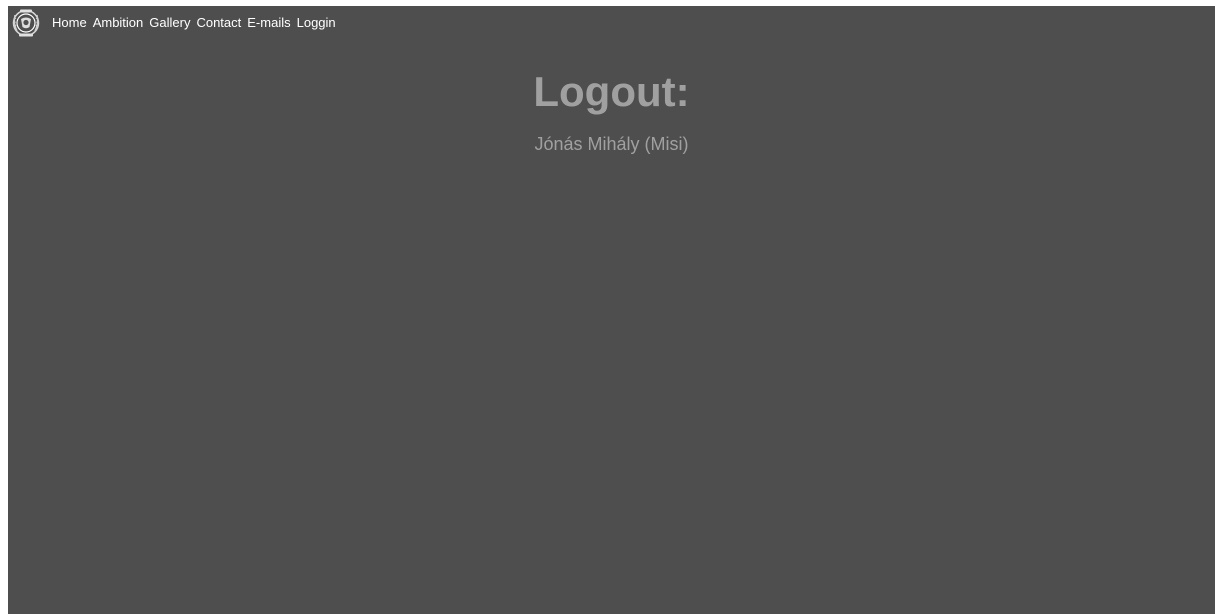 Image resolution: width=1215 pixels, height=614 pixels. What do you see at coordinates (611, 91) in the screenshot?
I see `page-title: Logout:` at bounding box center [611, 91].